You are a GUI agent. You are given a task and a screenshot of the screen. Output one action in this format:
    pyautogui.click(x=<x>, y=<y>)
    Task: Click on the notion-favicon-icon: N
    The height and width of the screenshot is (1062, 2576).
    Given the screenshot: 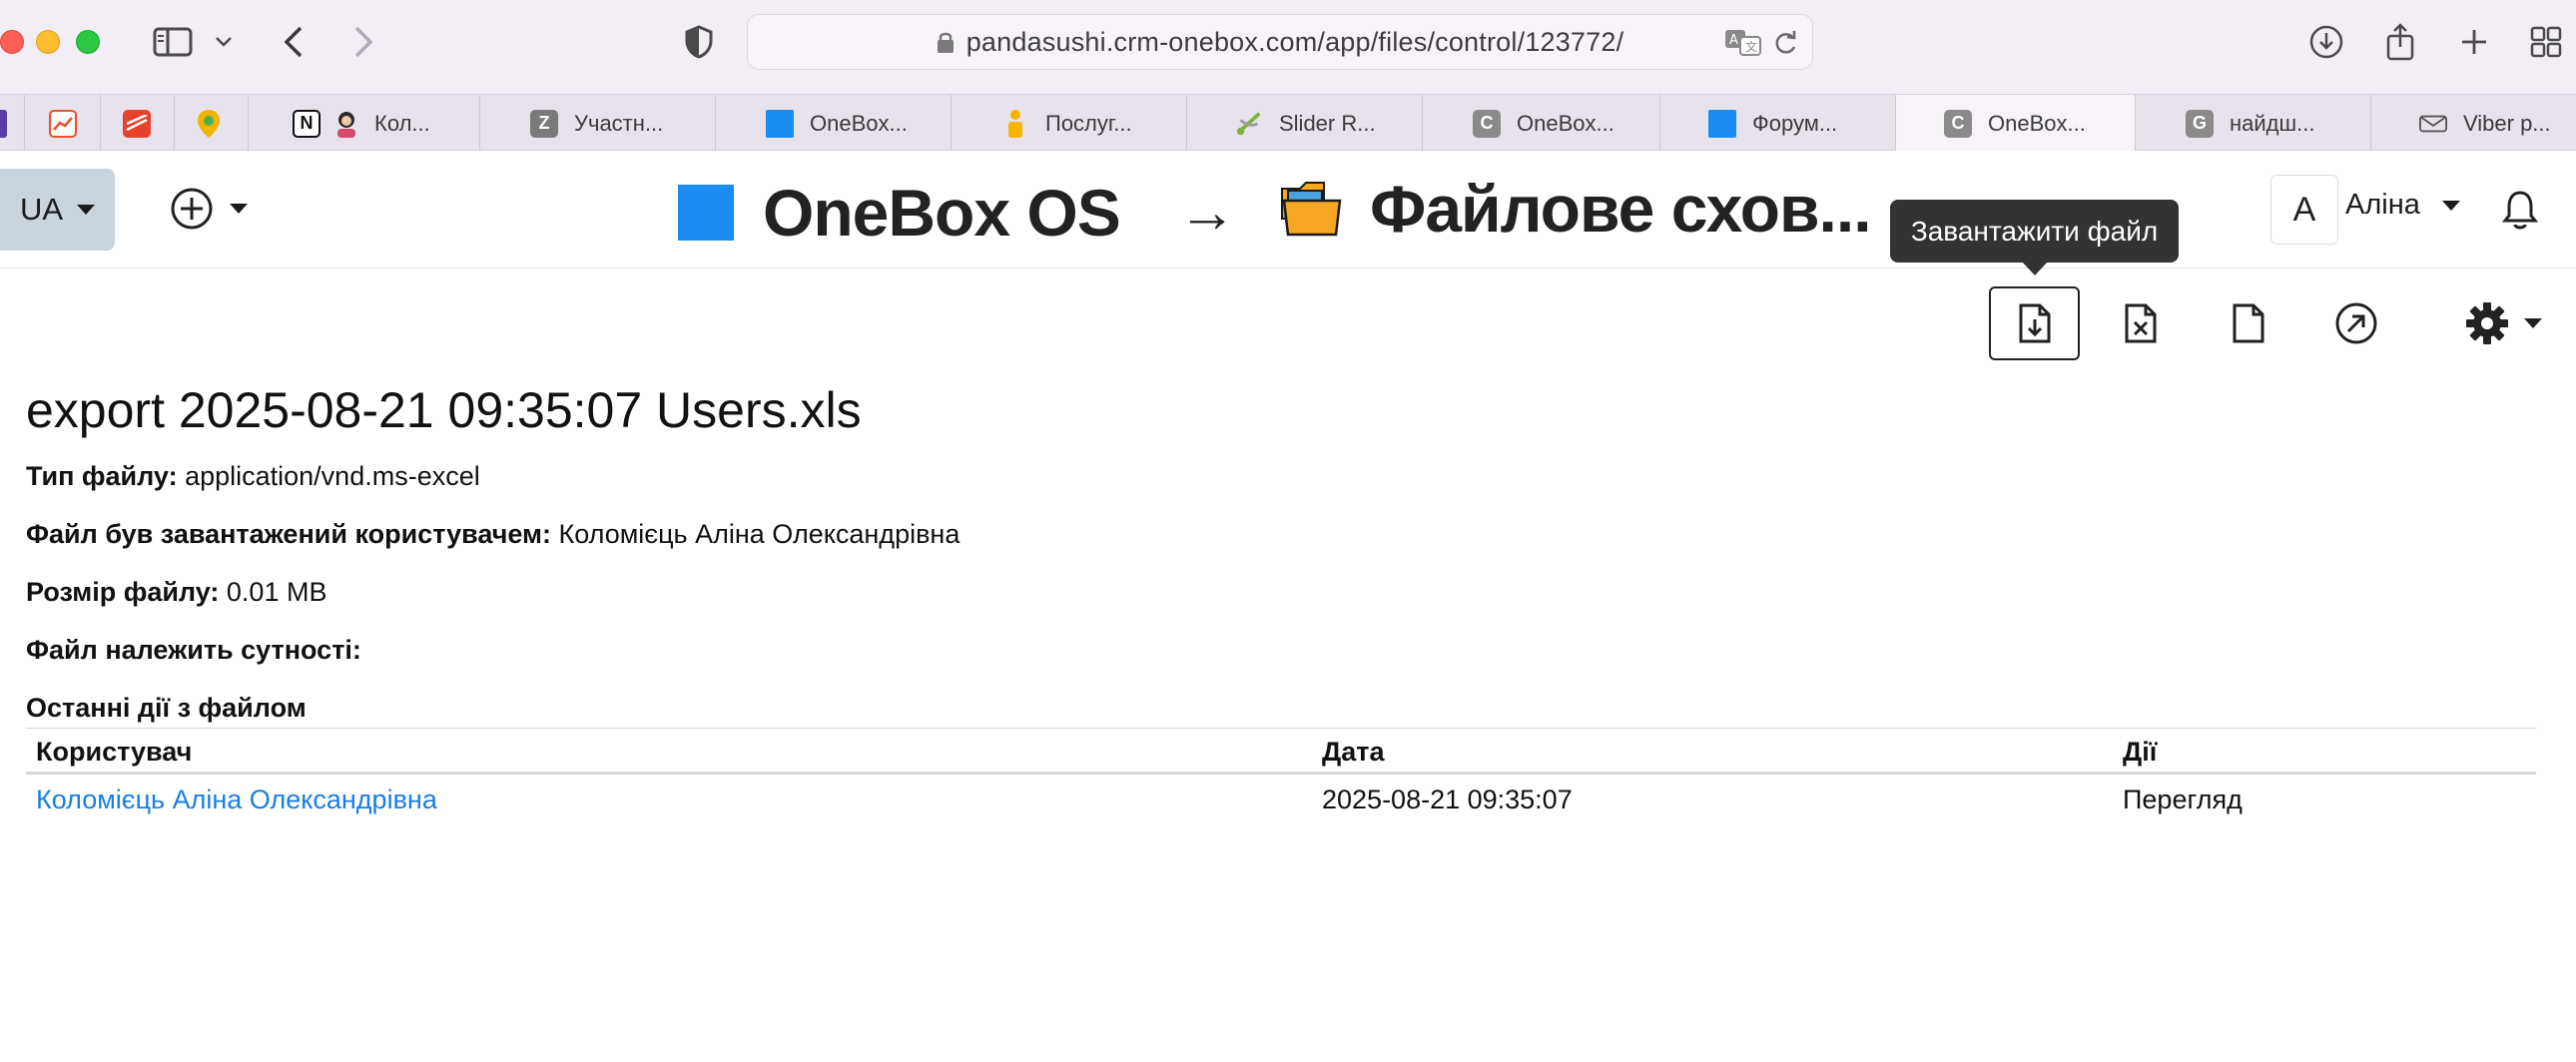 What is the action you would take?
    pyautogui.click(x=307, y=124)
    